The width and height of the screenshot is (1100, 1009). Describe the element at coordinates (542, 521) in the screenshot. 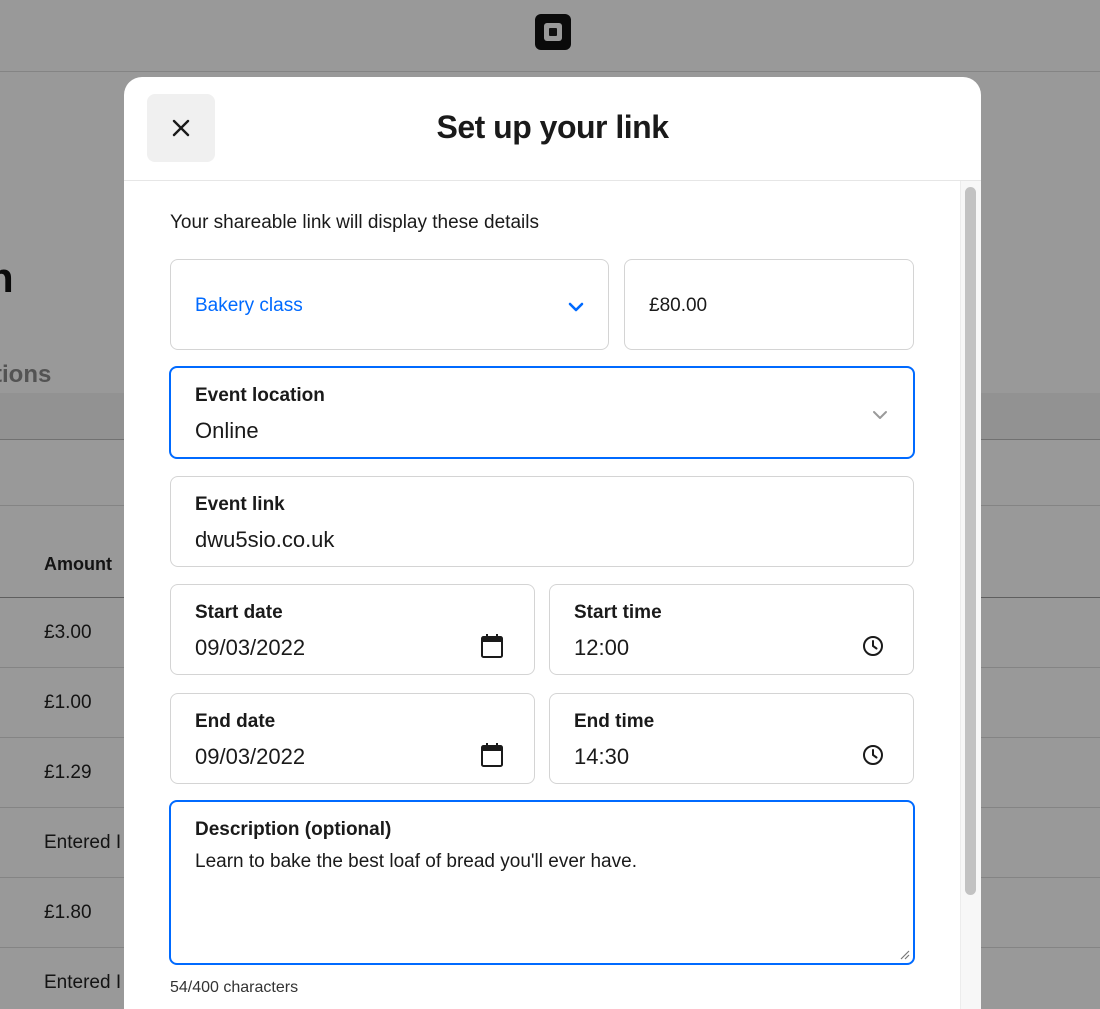

I see `event-link-input: Event link dwu5sio.co.uk` at that location.